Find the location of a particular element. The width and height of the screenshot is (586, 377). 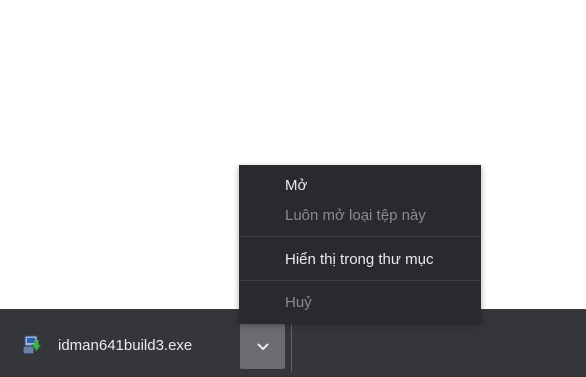

download-options-button is located at coordinates (262, 346).